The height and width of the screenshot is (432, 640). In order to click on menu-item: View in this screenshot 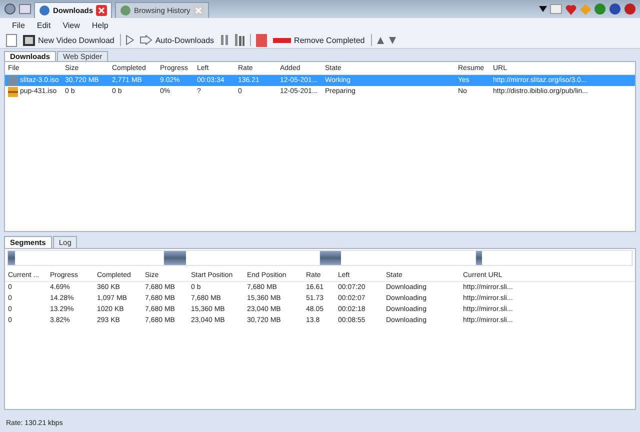, I will do `click(71, 25)`.